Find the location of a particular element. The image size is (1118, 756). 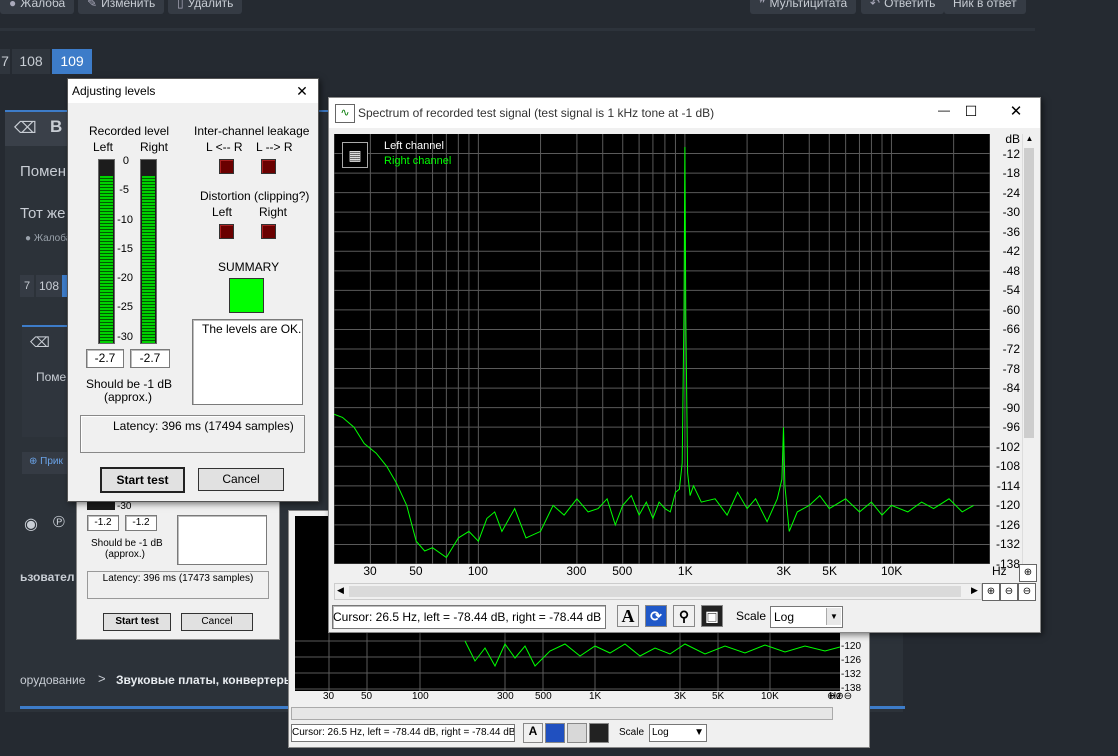

legend-right-channel: Right channel is located at coordinates (418, 161).